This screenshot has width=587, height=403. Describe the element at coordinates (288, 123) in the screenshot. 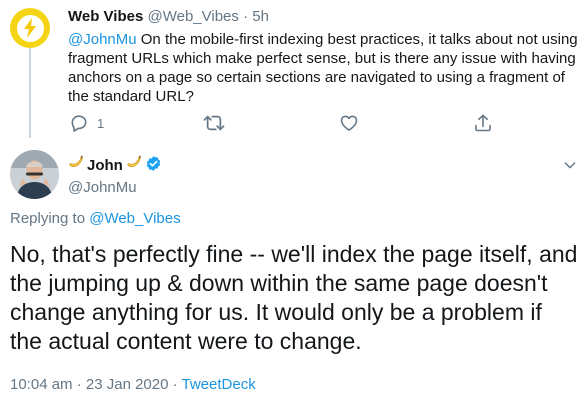

I see `parent-tweet-actions: 1` at that location.